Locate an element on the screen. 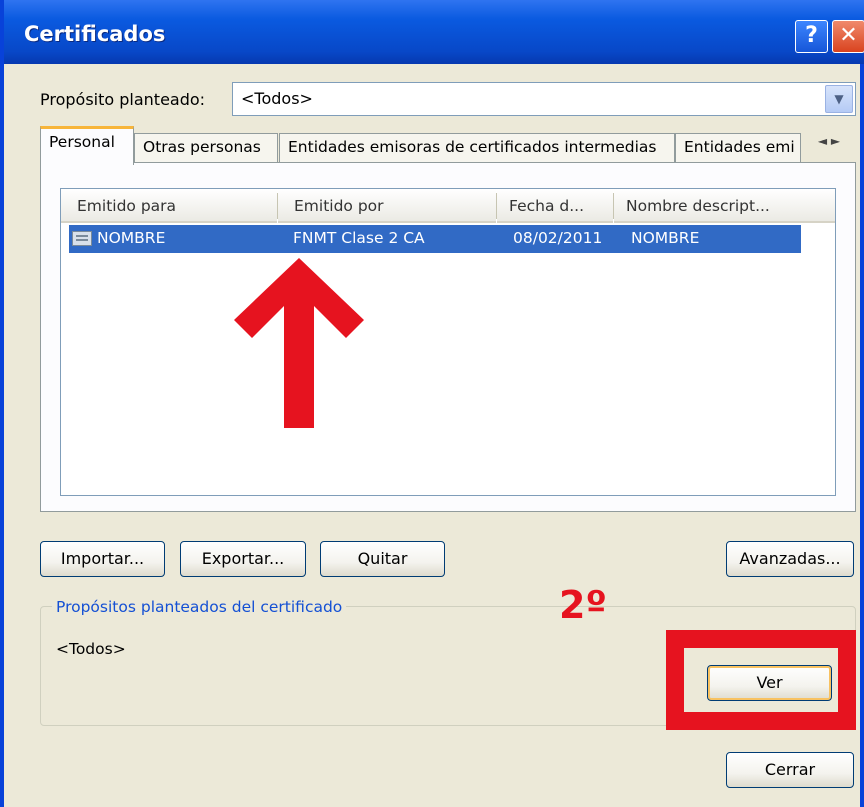  annotation-highlight-box is located at coordinates (761, 680).